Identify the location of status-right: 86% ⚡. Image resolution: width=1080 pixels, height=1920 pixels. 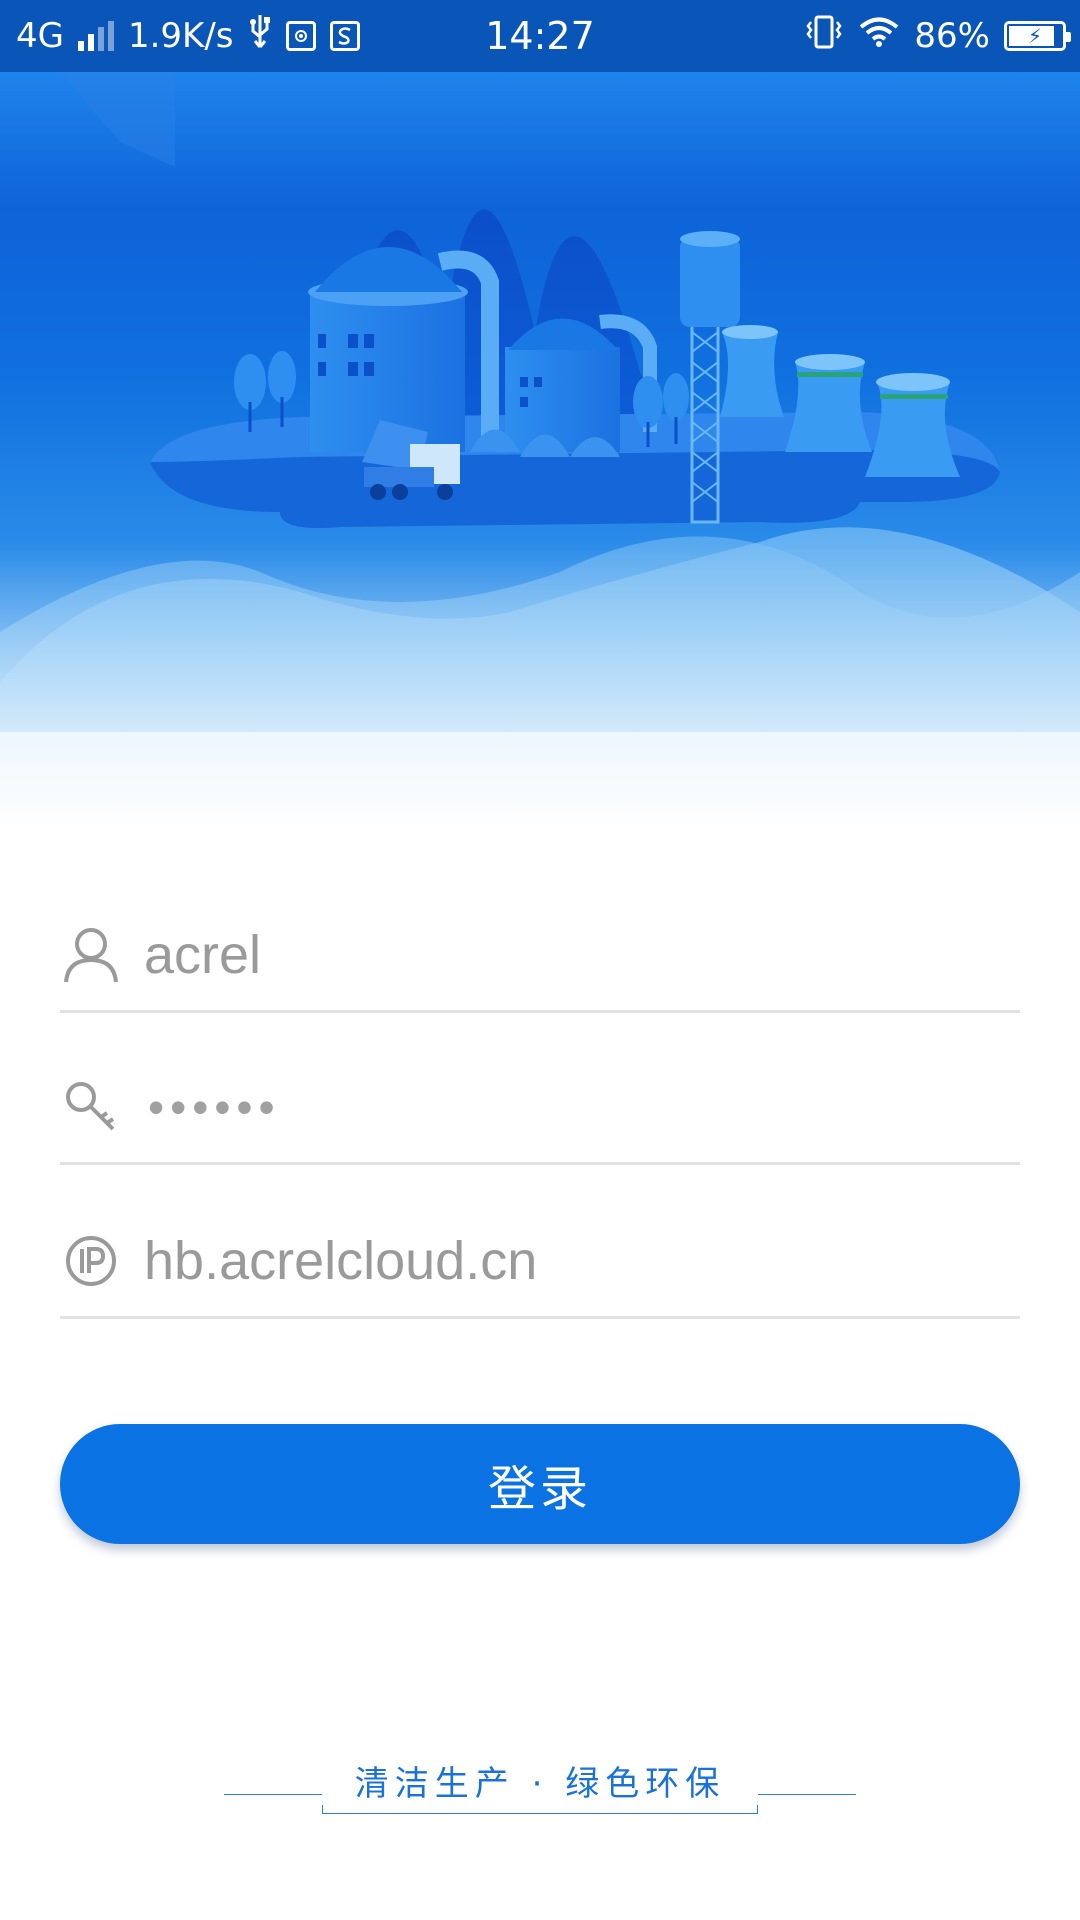
(937, 36).